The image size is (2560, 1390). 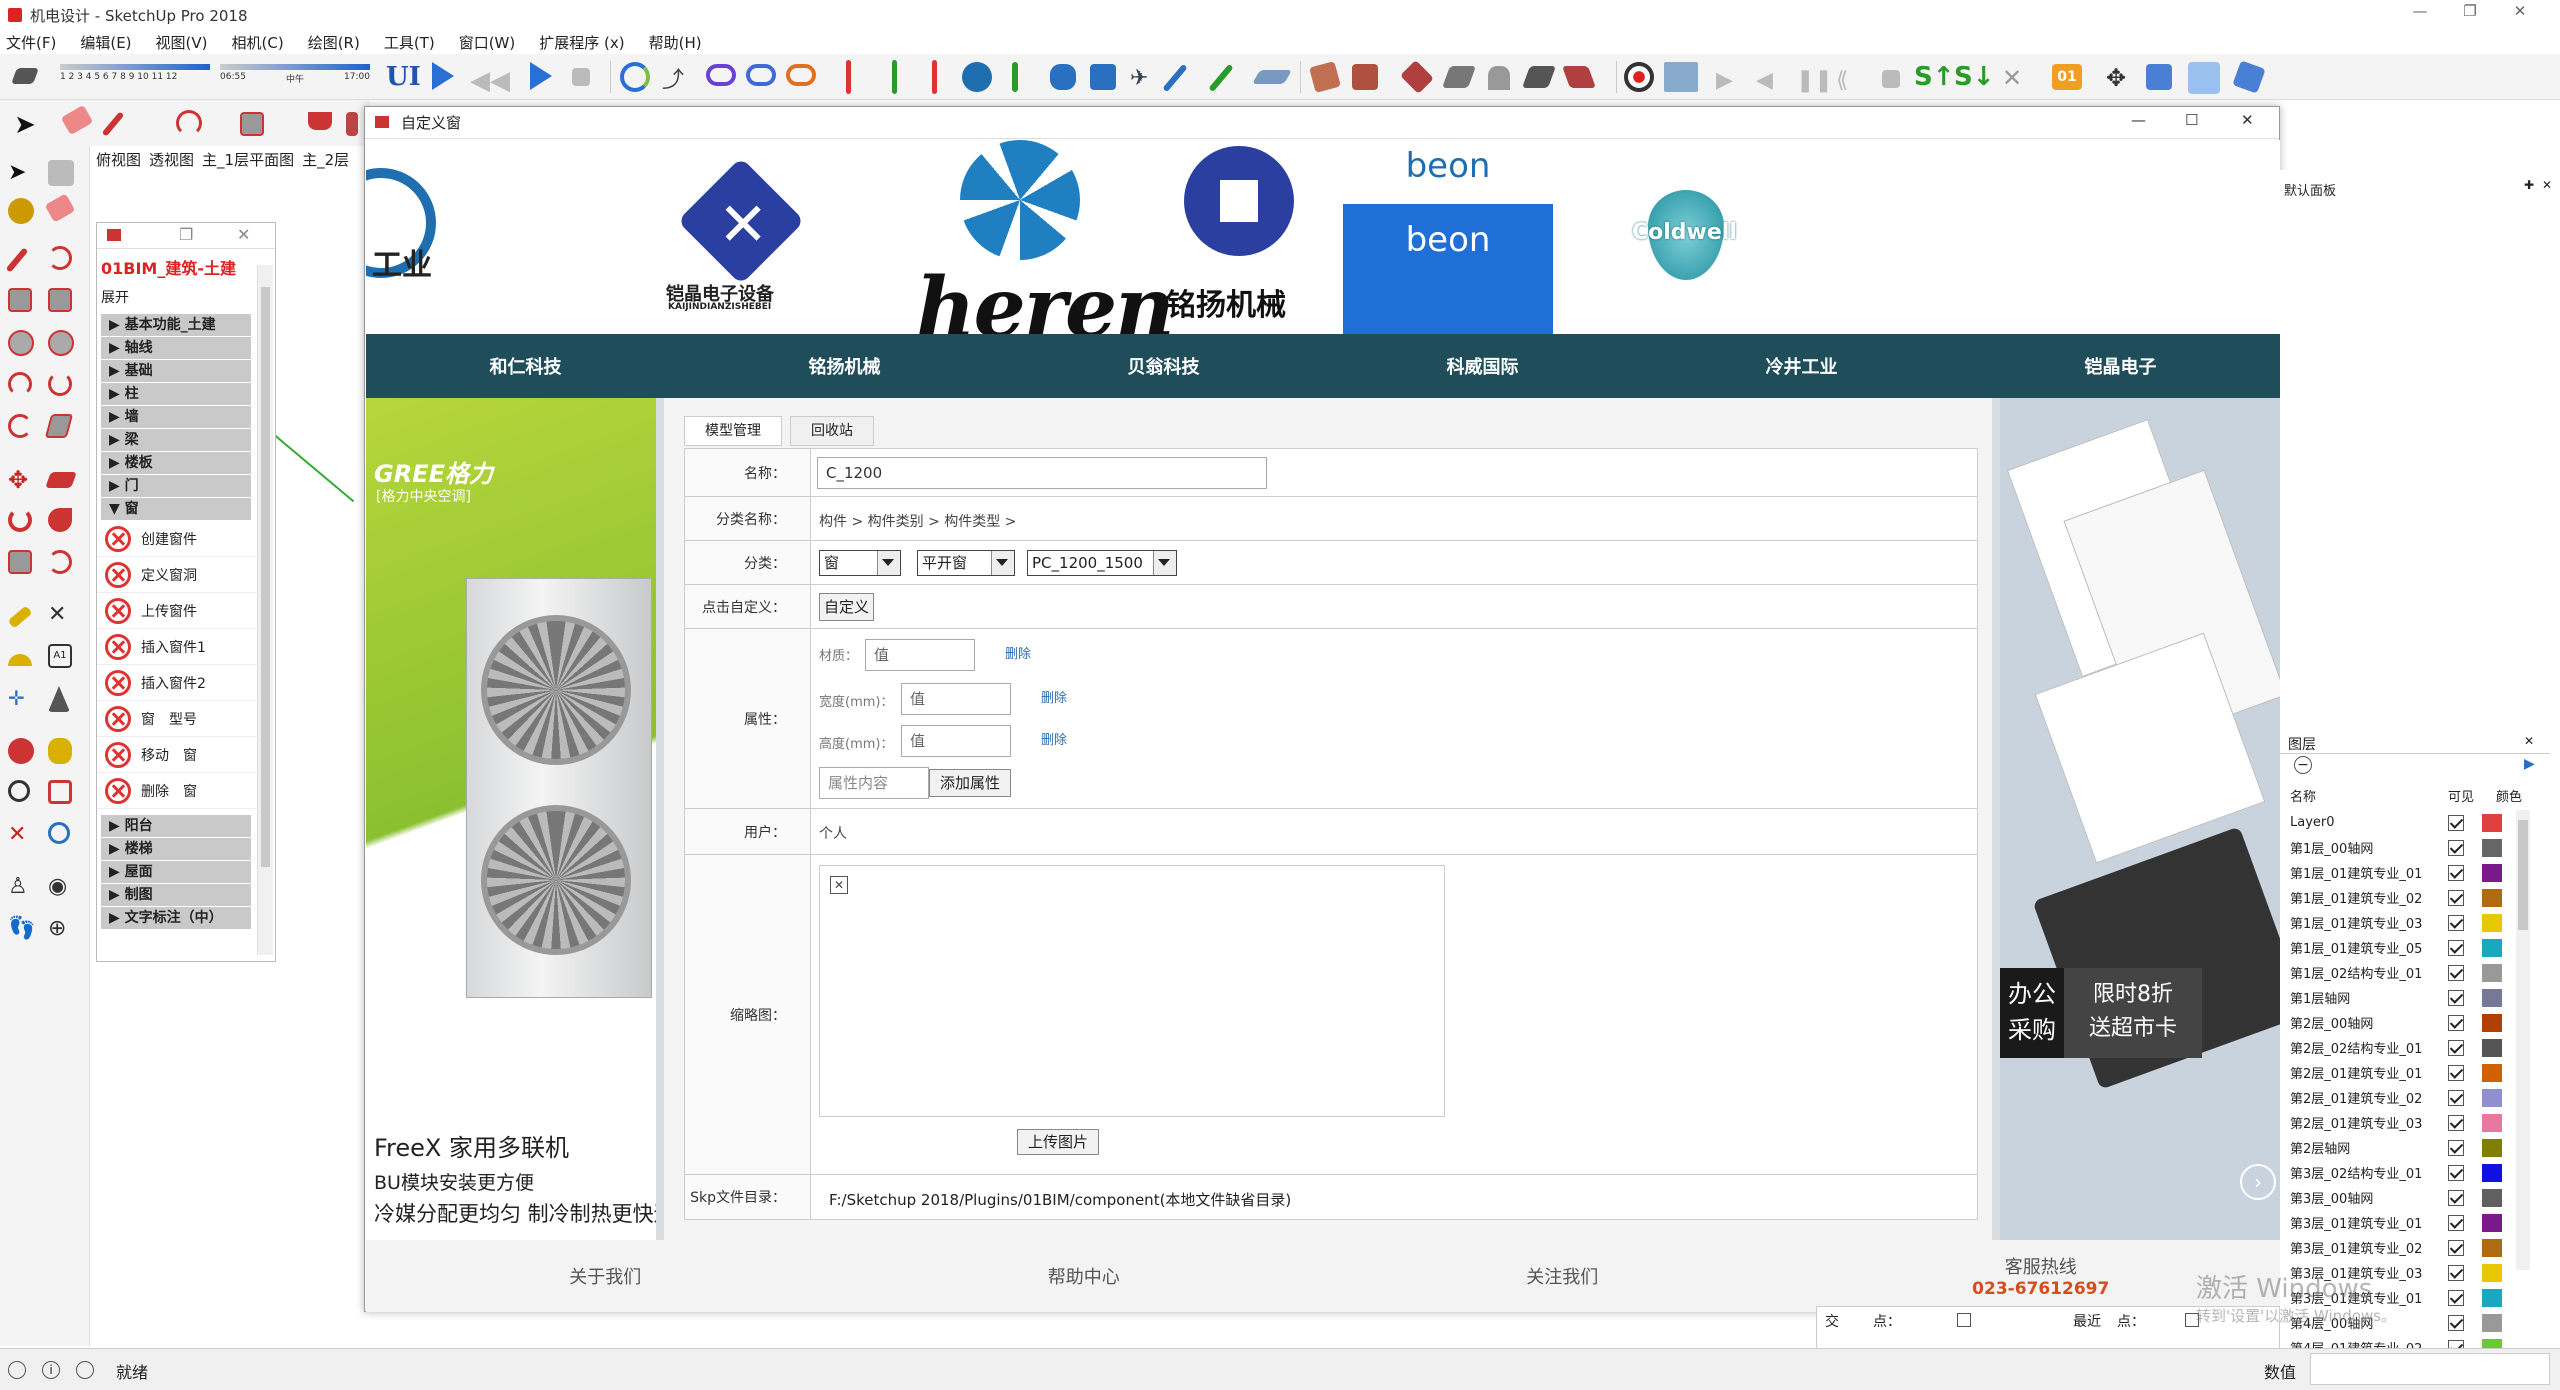 What do you see at coordinates (1691, 237) in the screenshot?
I see `logo-coldwell: Coldwell` at bounding box center [1691, 237].